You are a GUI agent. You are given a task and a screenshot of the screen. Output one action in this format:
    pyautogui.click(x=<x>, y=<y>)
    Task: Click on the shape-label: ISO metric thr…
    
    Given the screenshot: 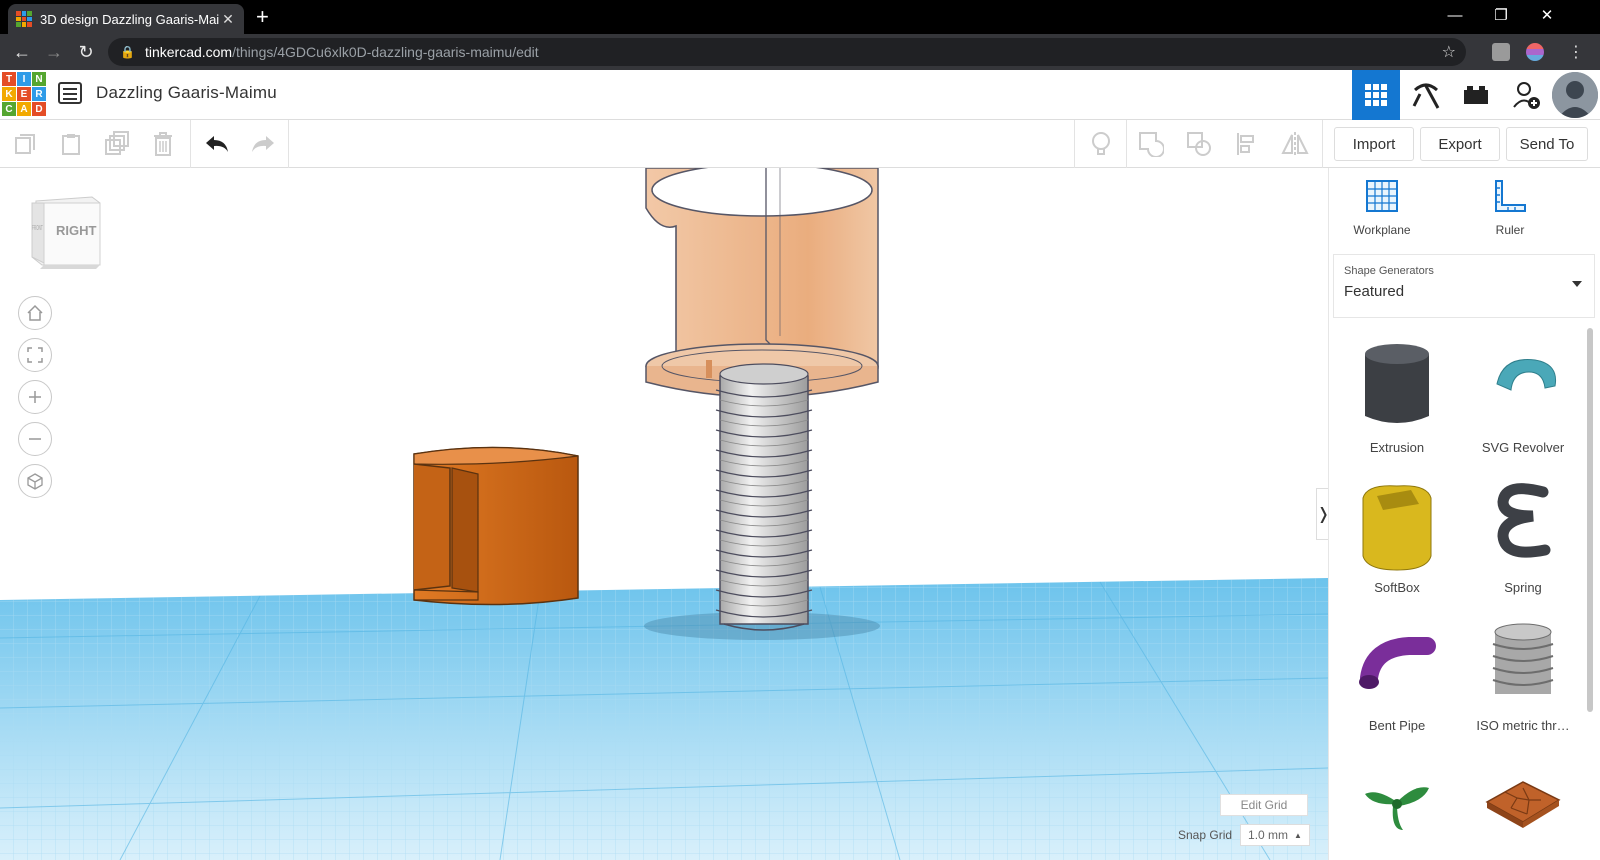 What is the action you would take?
    pyautogui.click(x=1523, y=725)
    